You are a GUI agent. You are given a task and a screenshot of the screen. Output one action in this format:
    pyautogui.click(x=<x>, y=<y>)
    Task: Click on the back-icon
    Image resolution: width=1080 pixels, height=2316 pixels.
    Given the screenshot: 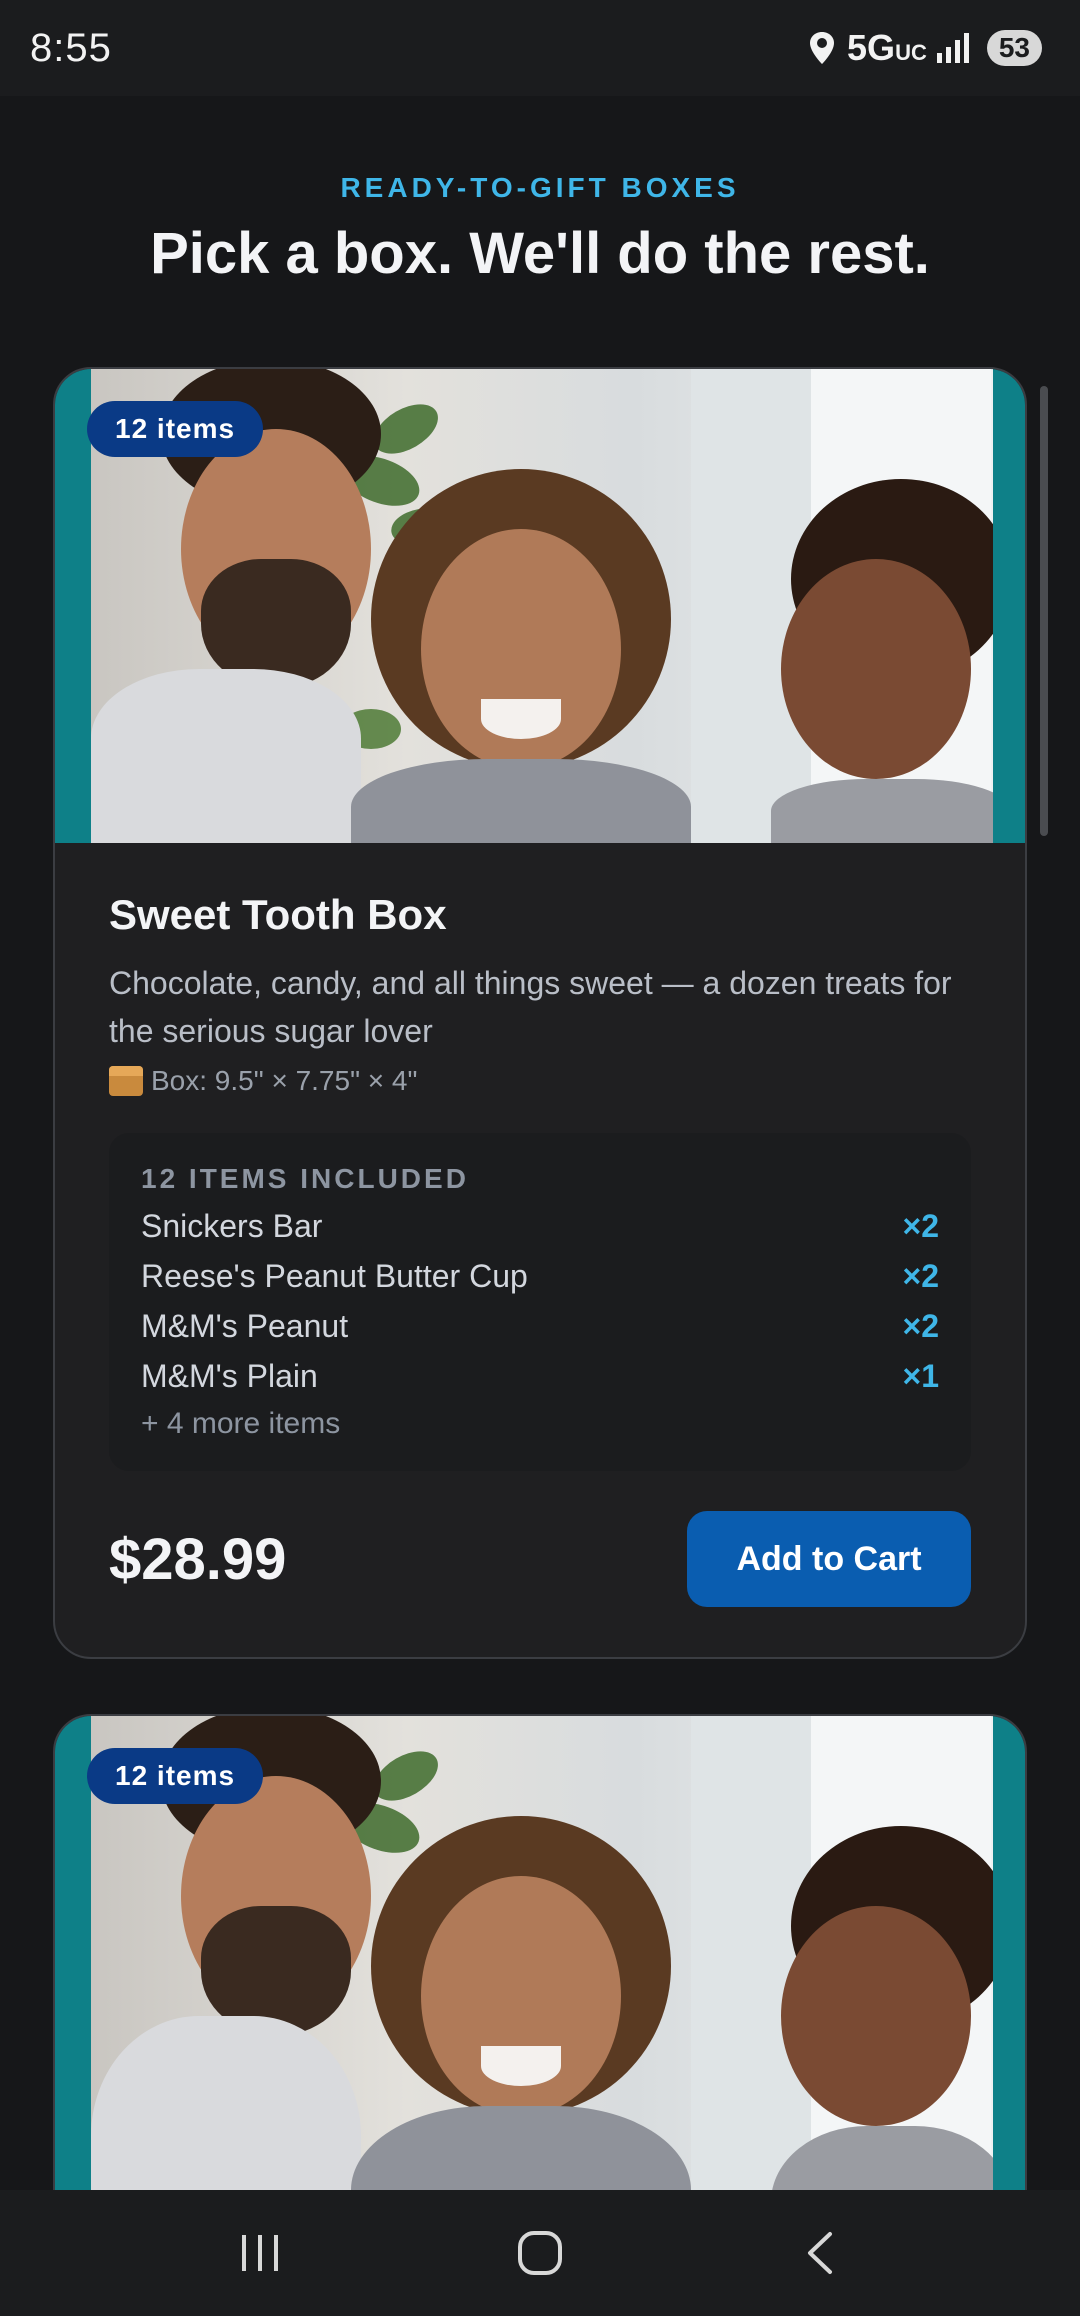 What is the action you would take?
    pyautogui.click(x=820, y=2253)
    